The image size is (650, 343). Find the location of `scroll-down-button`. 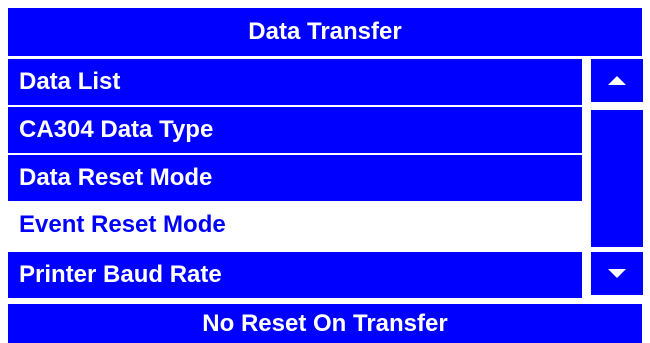

scroll-down-button is located at coordinates (617, 273).